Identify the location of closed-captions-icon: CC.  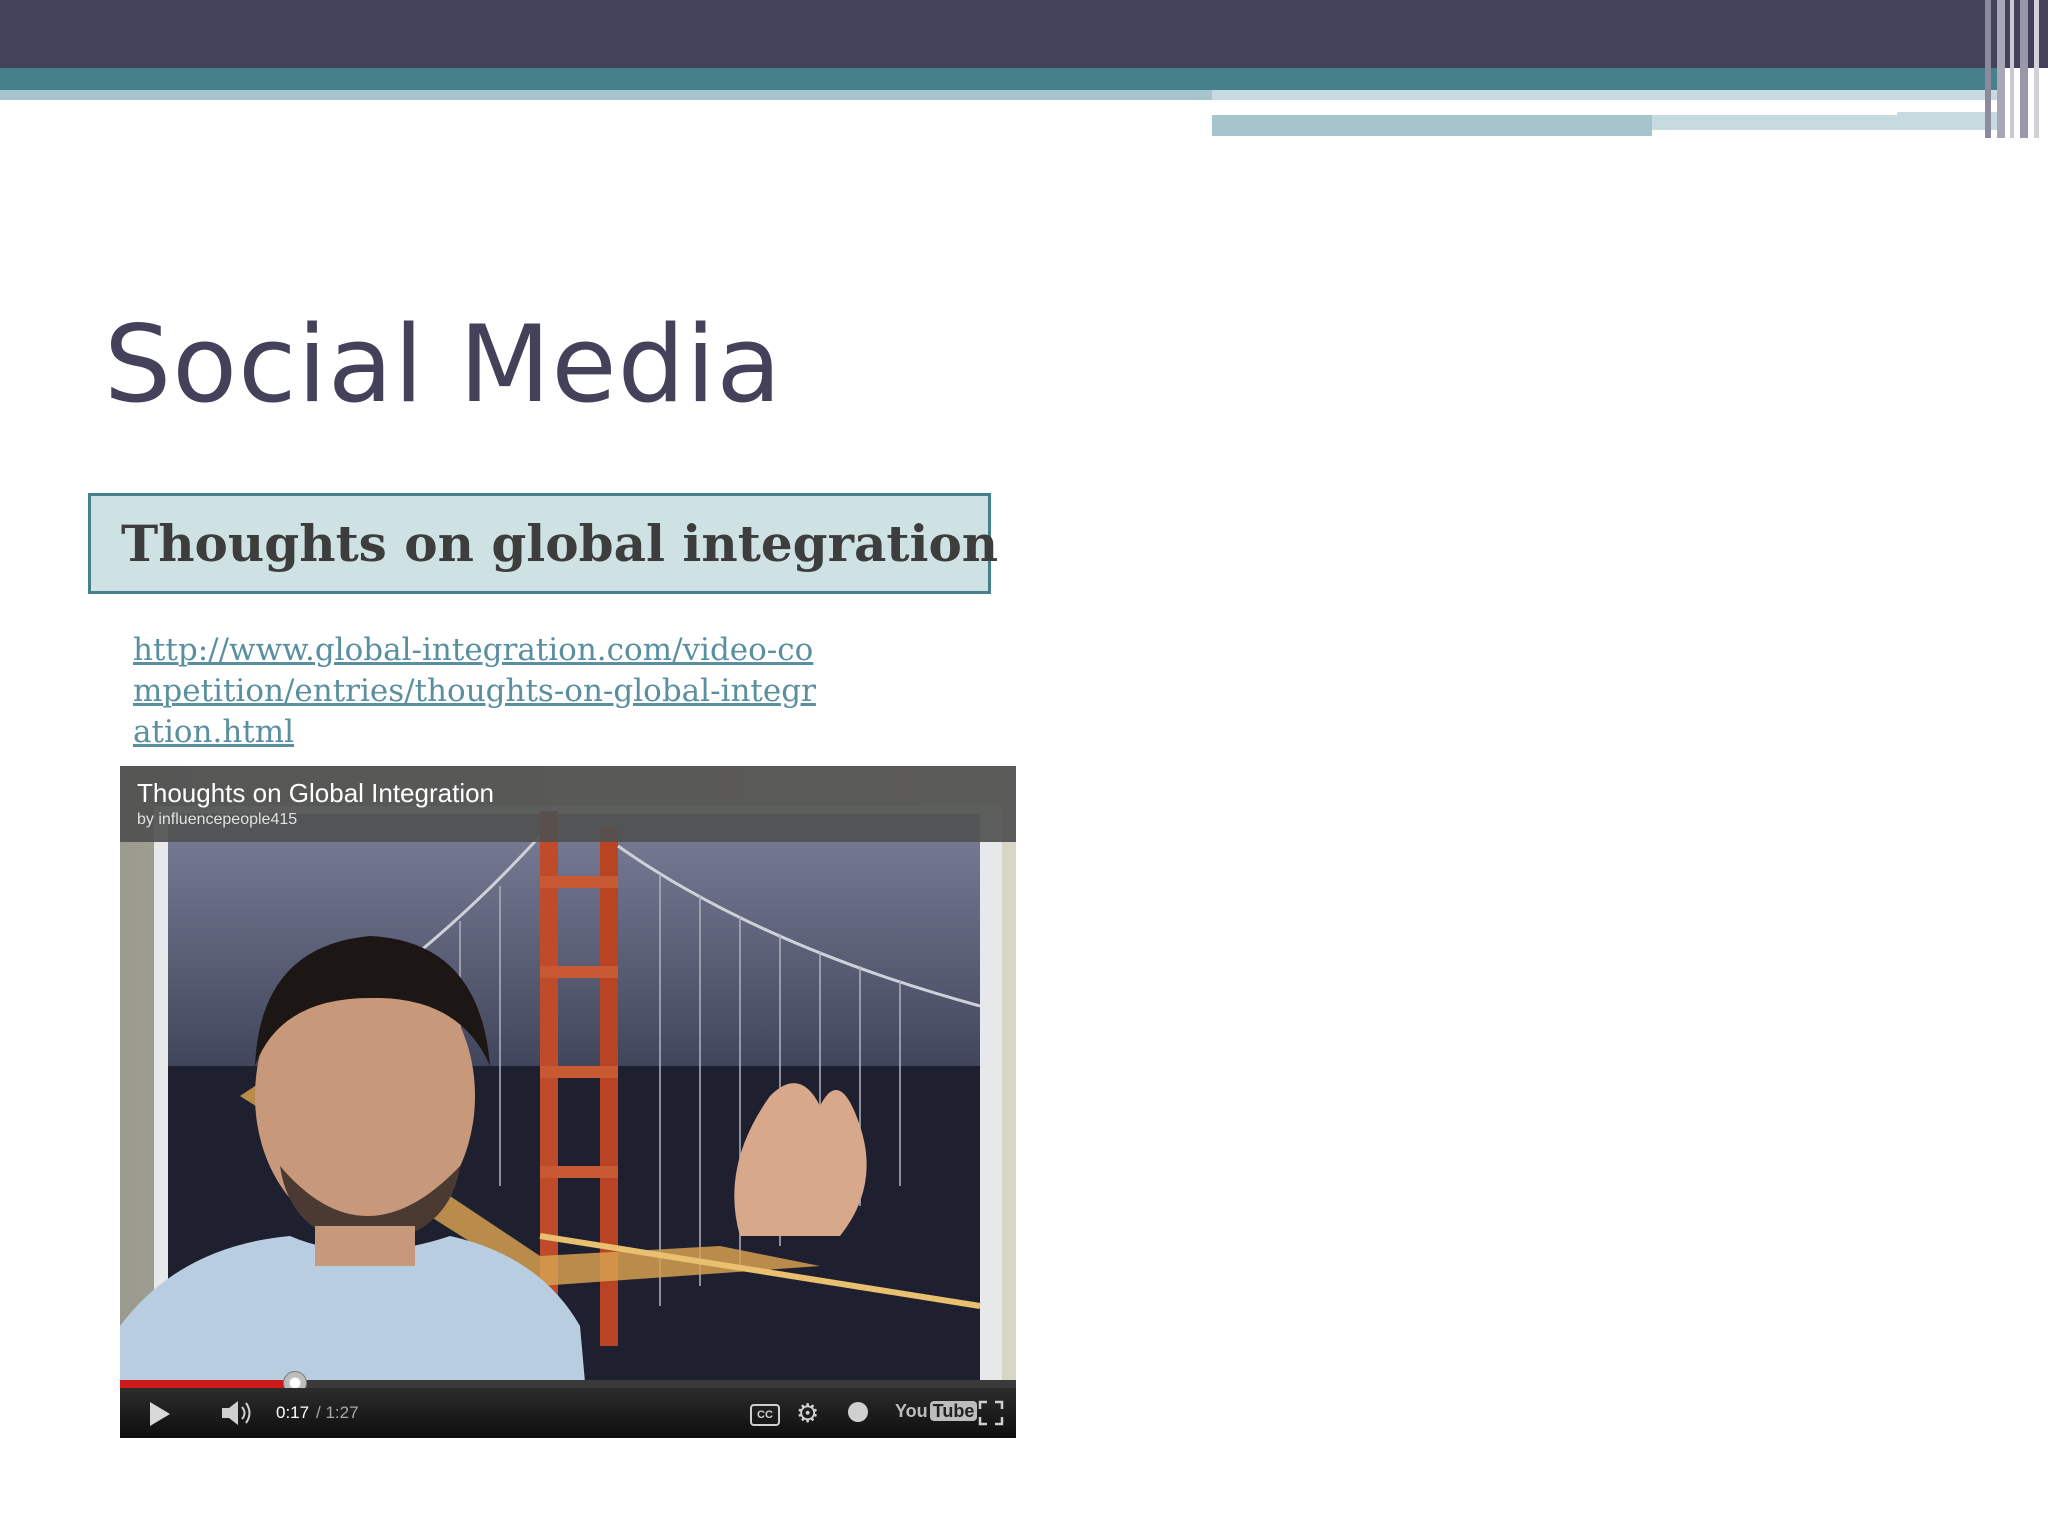
(765, 1415).